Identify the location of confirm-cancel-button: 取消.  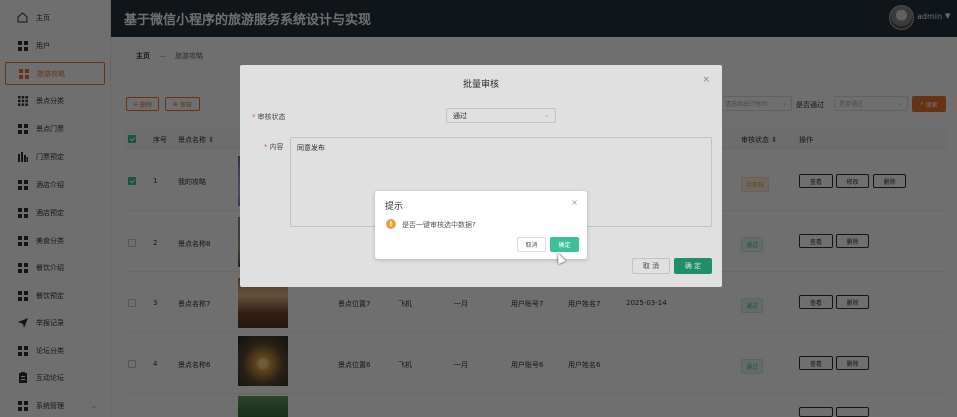
(531, 244).